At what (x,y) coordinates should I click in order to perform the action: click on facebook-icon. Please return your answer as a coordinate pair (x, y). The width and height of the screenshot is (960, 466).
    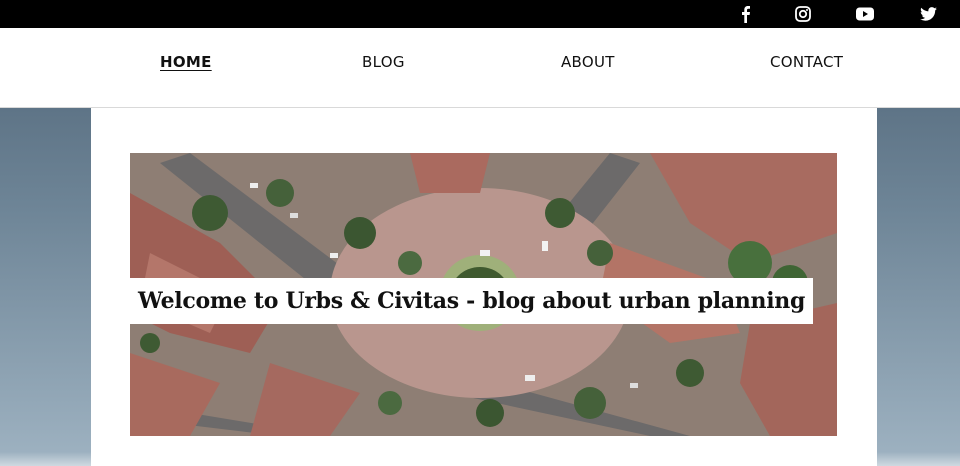
    Looking at the image, I should click on (745, 14).